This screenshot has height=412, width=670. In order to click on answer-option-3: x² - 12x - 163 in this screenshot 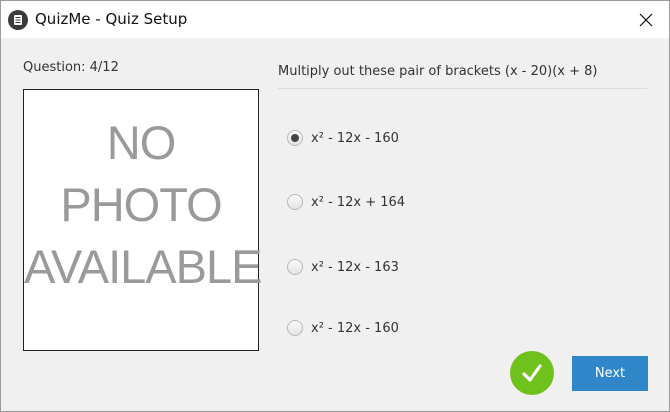, I will do `click(343, 267)`.